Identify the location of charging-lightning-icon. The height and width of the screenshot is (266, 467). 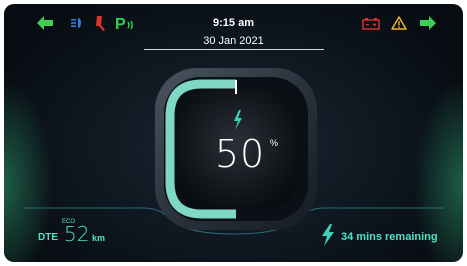
(328, 235).